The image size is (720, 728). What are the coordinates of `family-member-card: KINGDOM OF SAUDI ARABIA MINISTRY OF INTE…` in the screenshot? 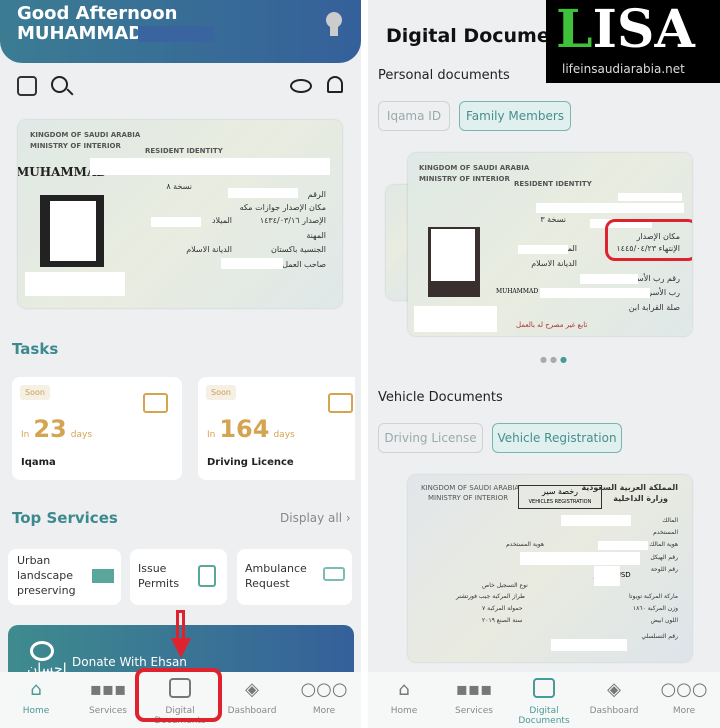 It's located at (550, 244).